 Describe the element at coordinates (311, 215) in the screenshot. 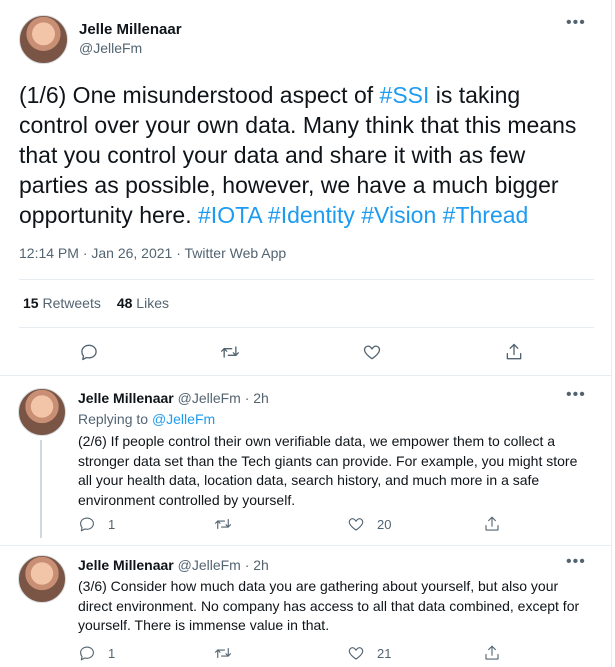

I see `hashtag-link: #Identity` at that location.